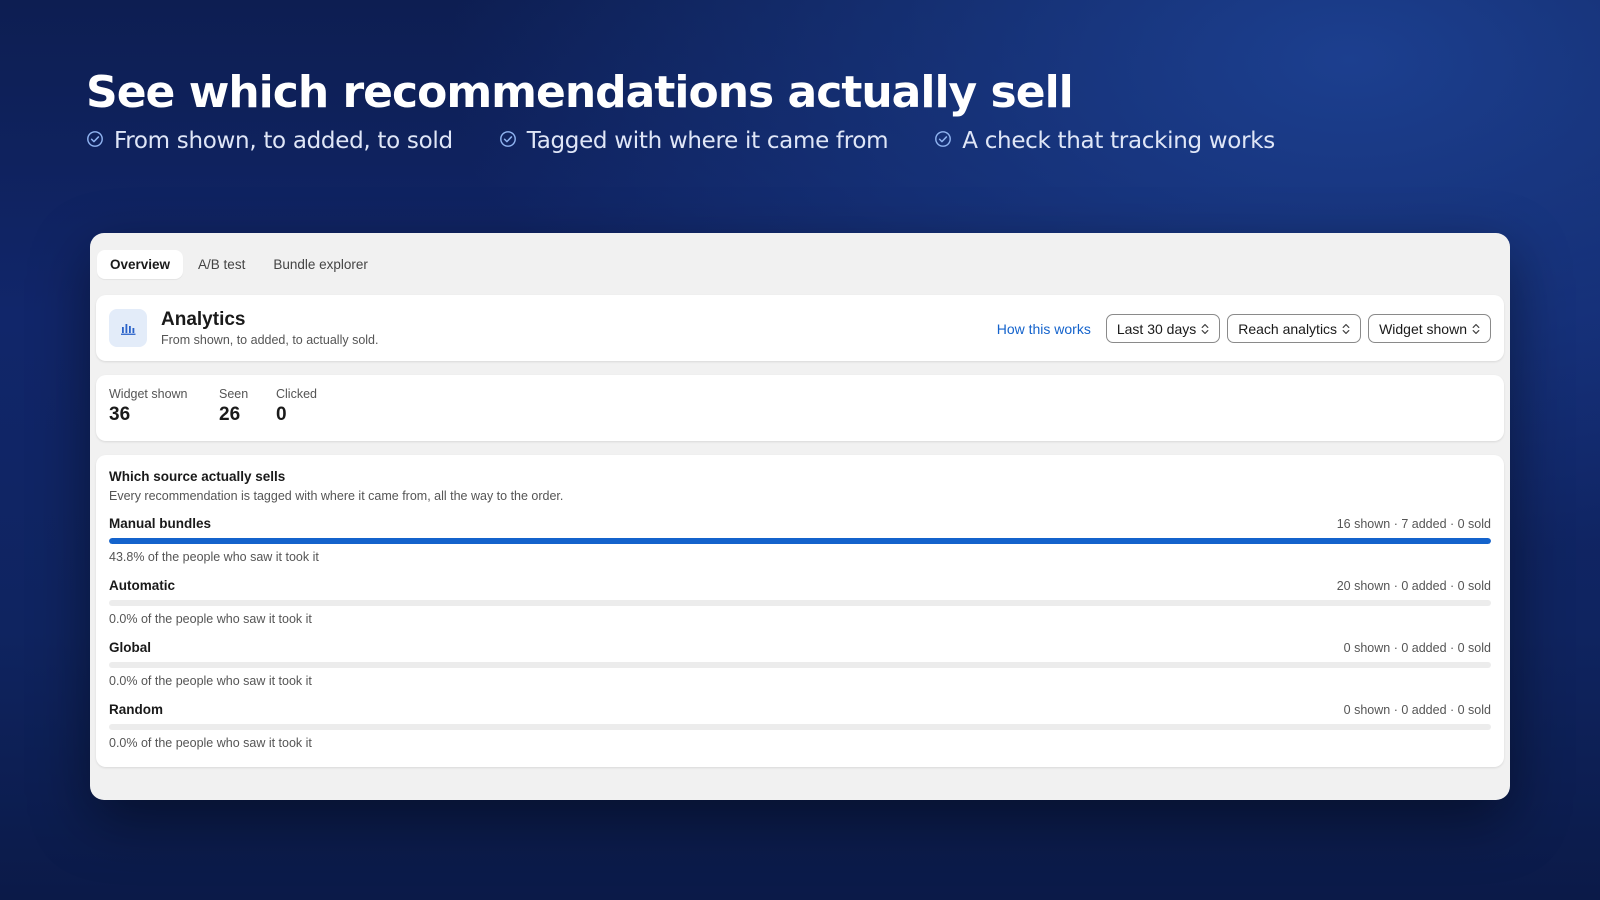  I want to click on hero-title: See which recommendations actually sell, so click(580, 92).